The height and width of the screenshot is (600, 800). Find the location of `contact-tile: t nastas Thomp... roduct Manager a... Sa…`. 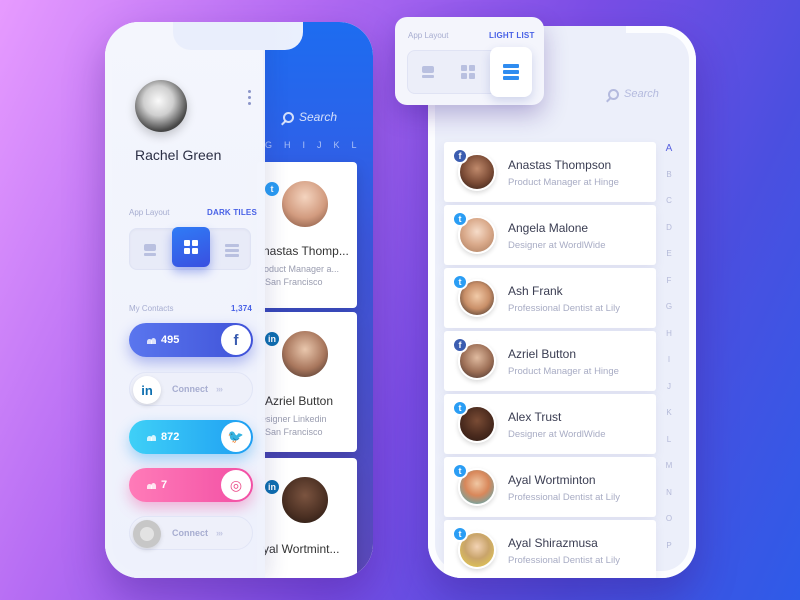

contact-tile: t nastas Thomp... roduct Manager a... Sa… is located at coordinates (307, 235).